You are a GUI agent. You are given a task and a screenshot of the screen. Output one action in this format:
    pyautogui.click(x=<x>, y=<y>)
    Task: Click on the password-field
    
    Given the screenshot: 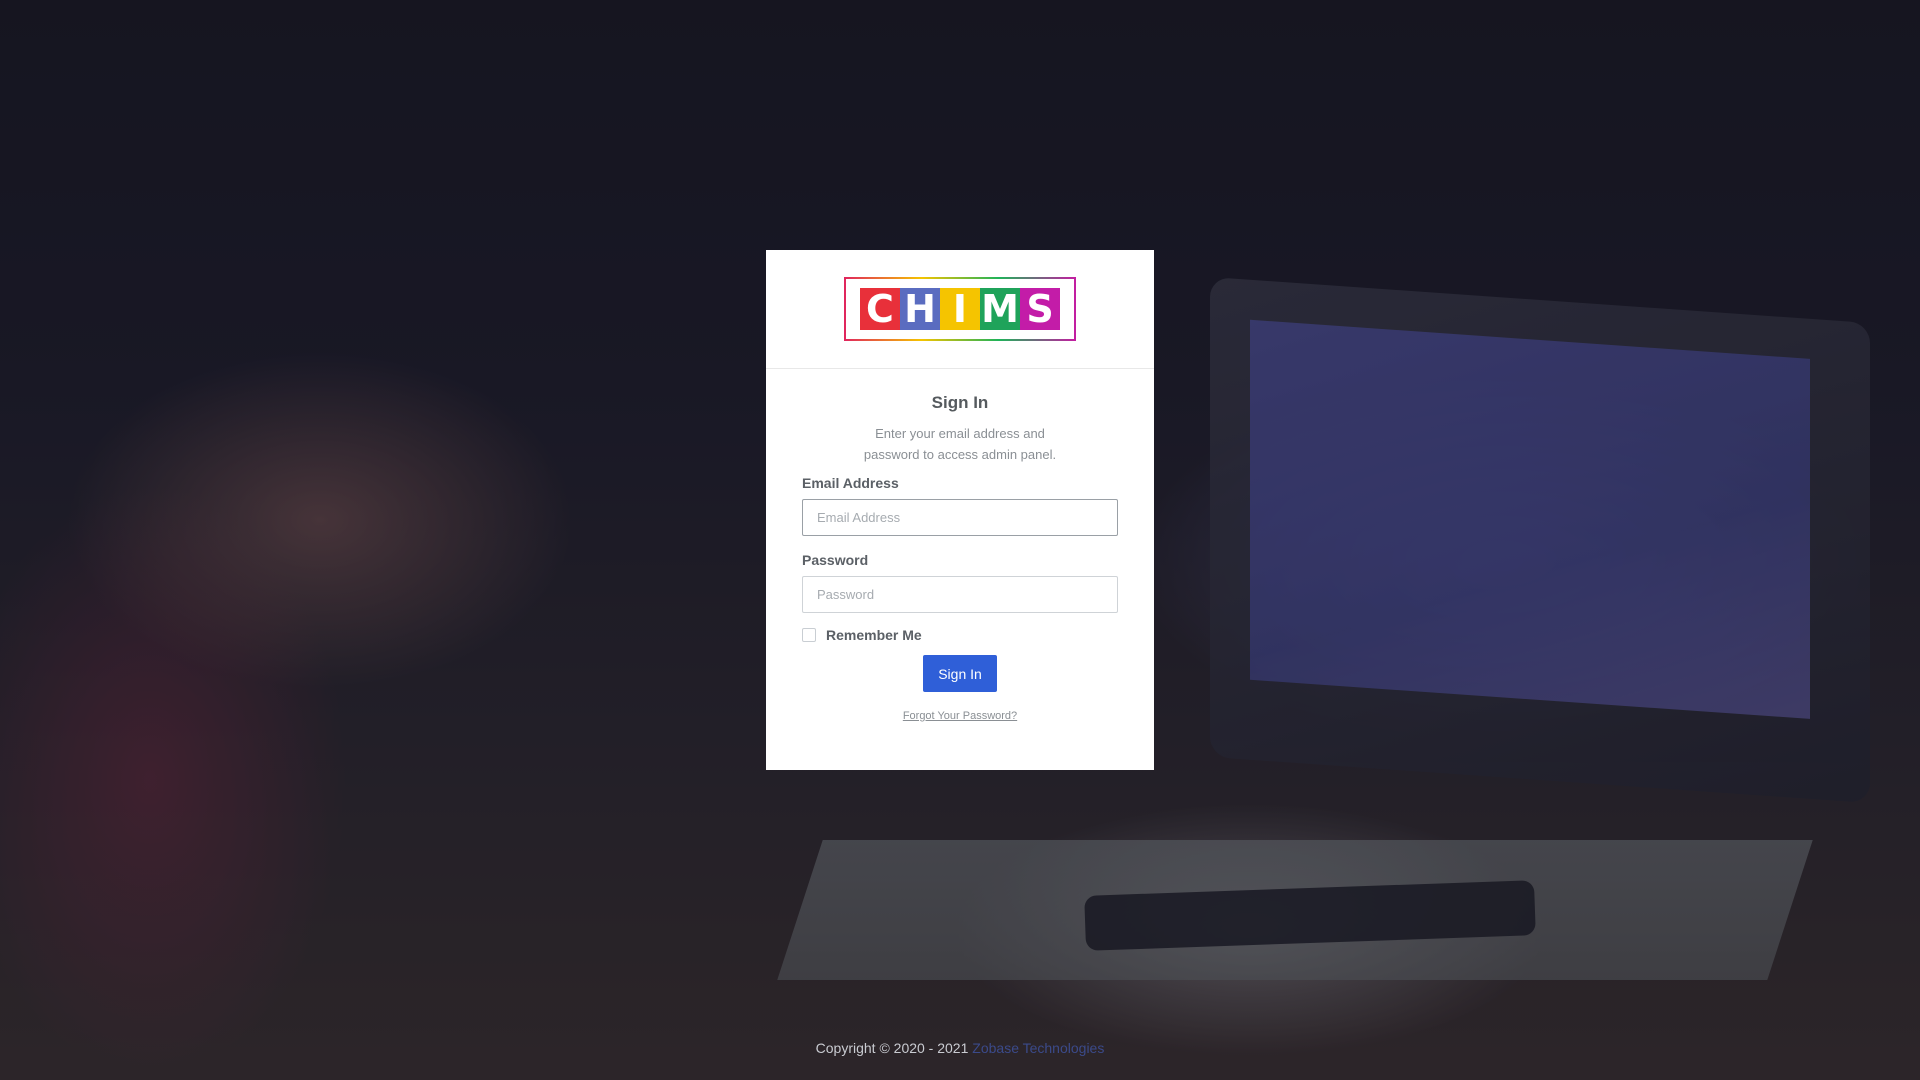 What is the action you would take?
    pyautogui.click(x=960, y=594)
    